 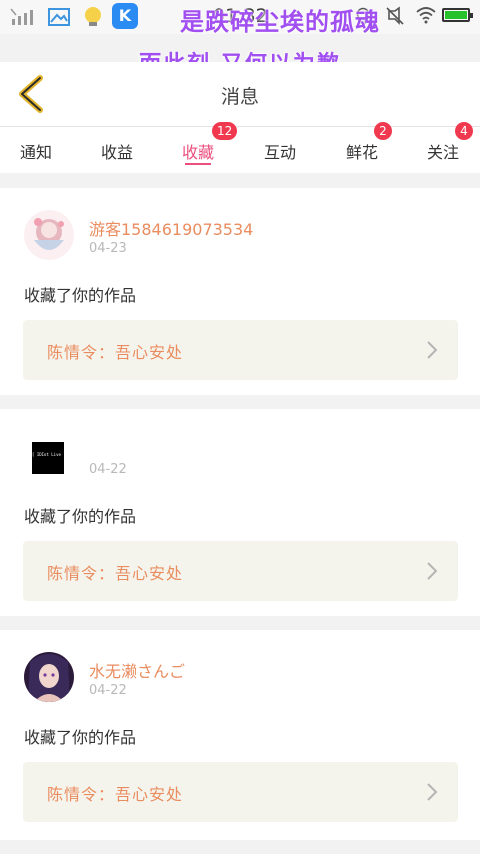 What do you see at coordinates (383, 131) in the screenshot?
I see `unread-badge: 2` at bounding box center [383, 131].